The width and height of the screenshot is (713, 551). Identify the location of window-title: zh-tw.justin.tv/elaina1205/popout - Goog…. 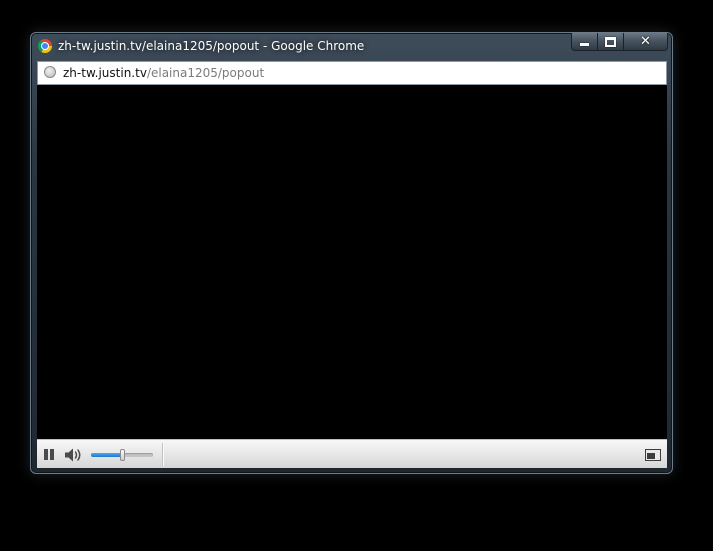
(211, 46).